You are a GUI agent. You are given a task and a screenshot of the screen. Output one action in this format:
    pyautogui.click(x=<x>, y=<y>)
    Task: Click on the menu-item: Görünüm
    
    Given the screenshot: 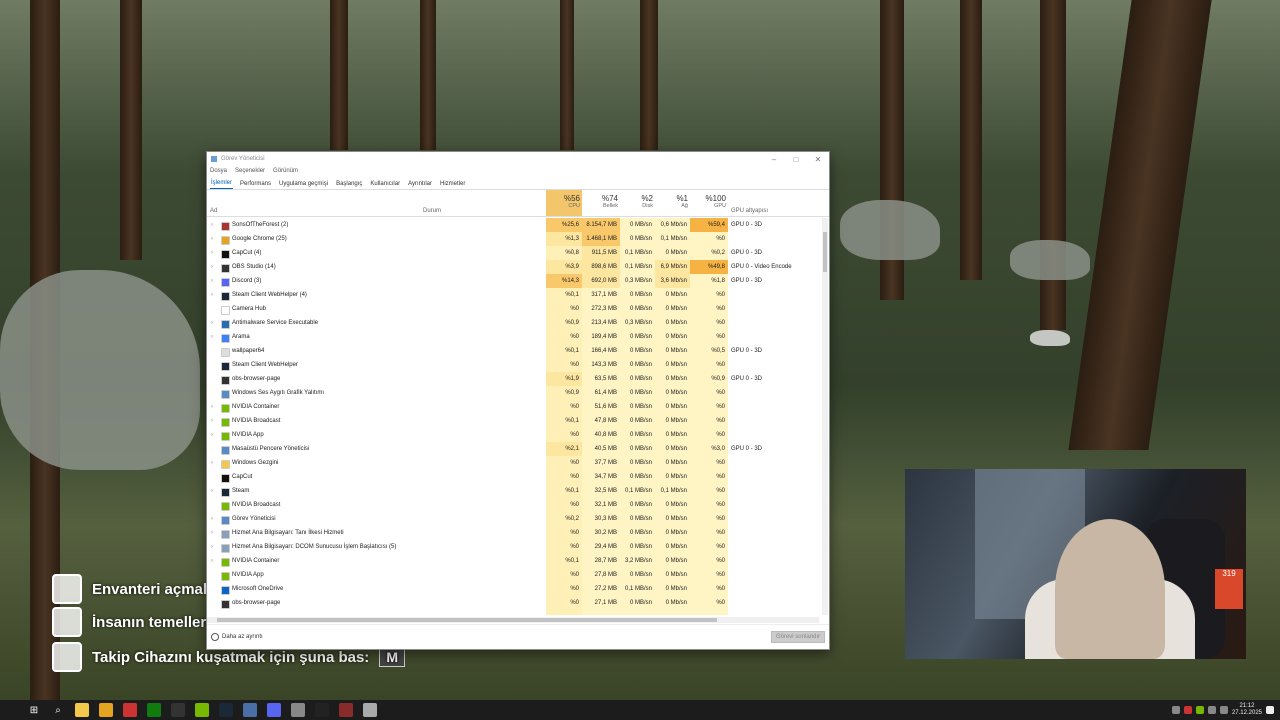 What is the action you would take?
    pyautogui.click(x=285, y=171)
    